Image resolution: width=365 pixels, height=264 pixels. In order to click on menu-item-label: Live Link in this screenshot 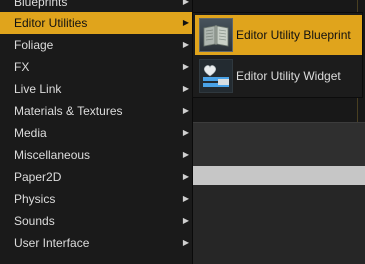, I will do `click(38, 89)`.